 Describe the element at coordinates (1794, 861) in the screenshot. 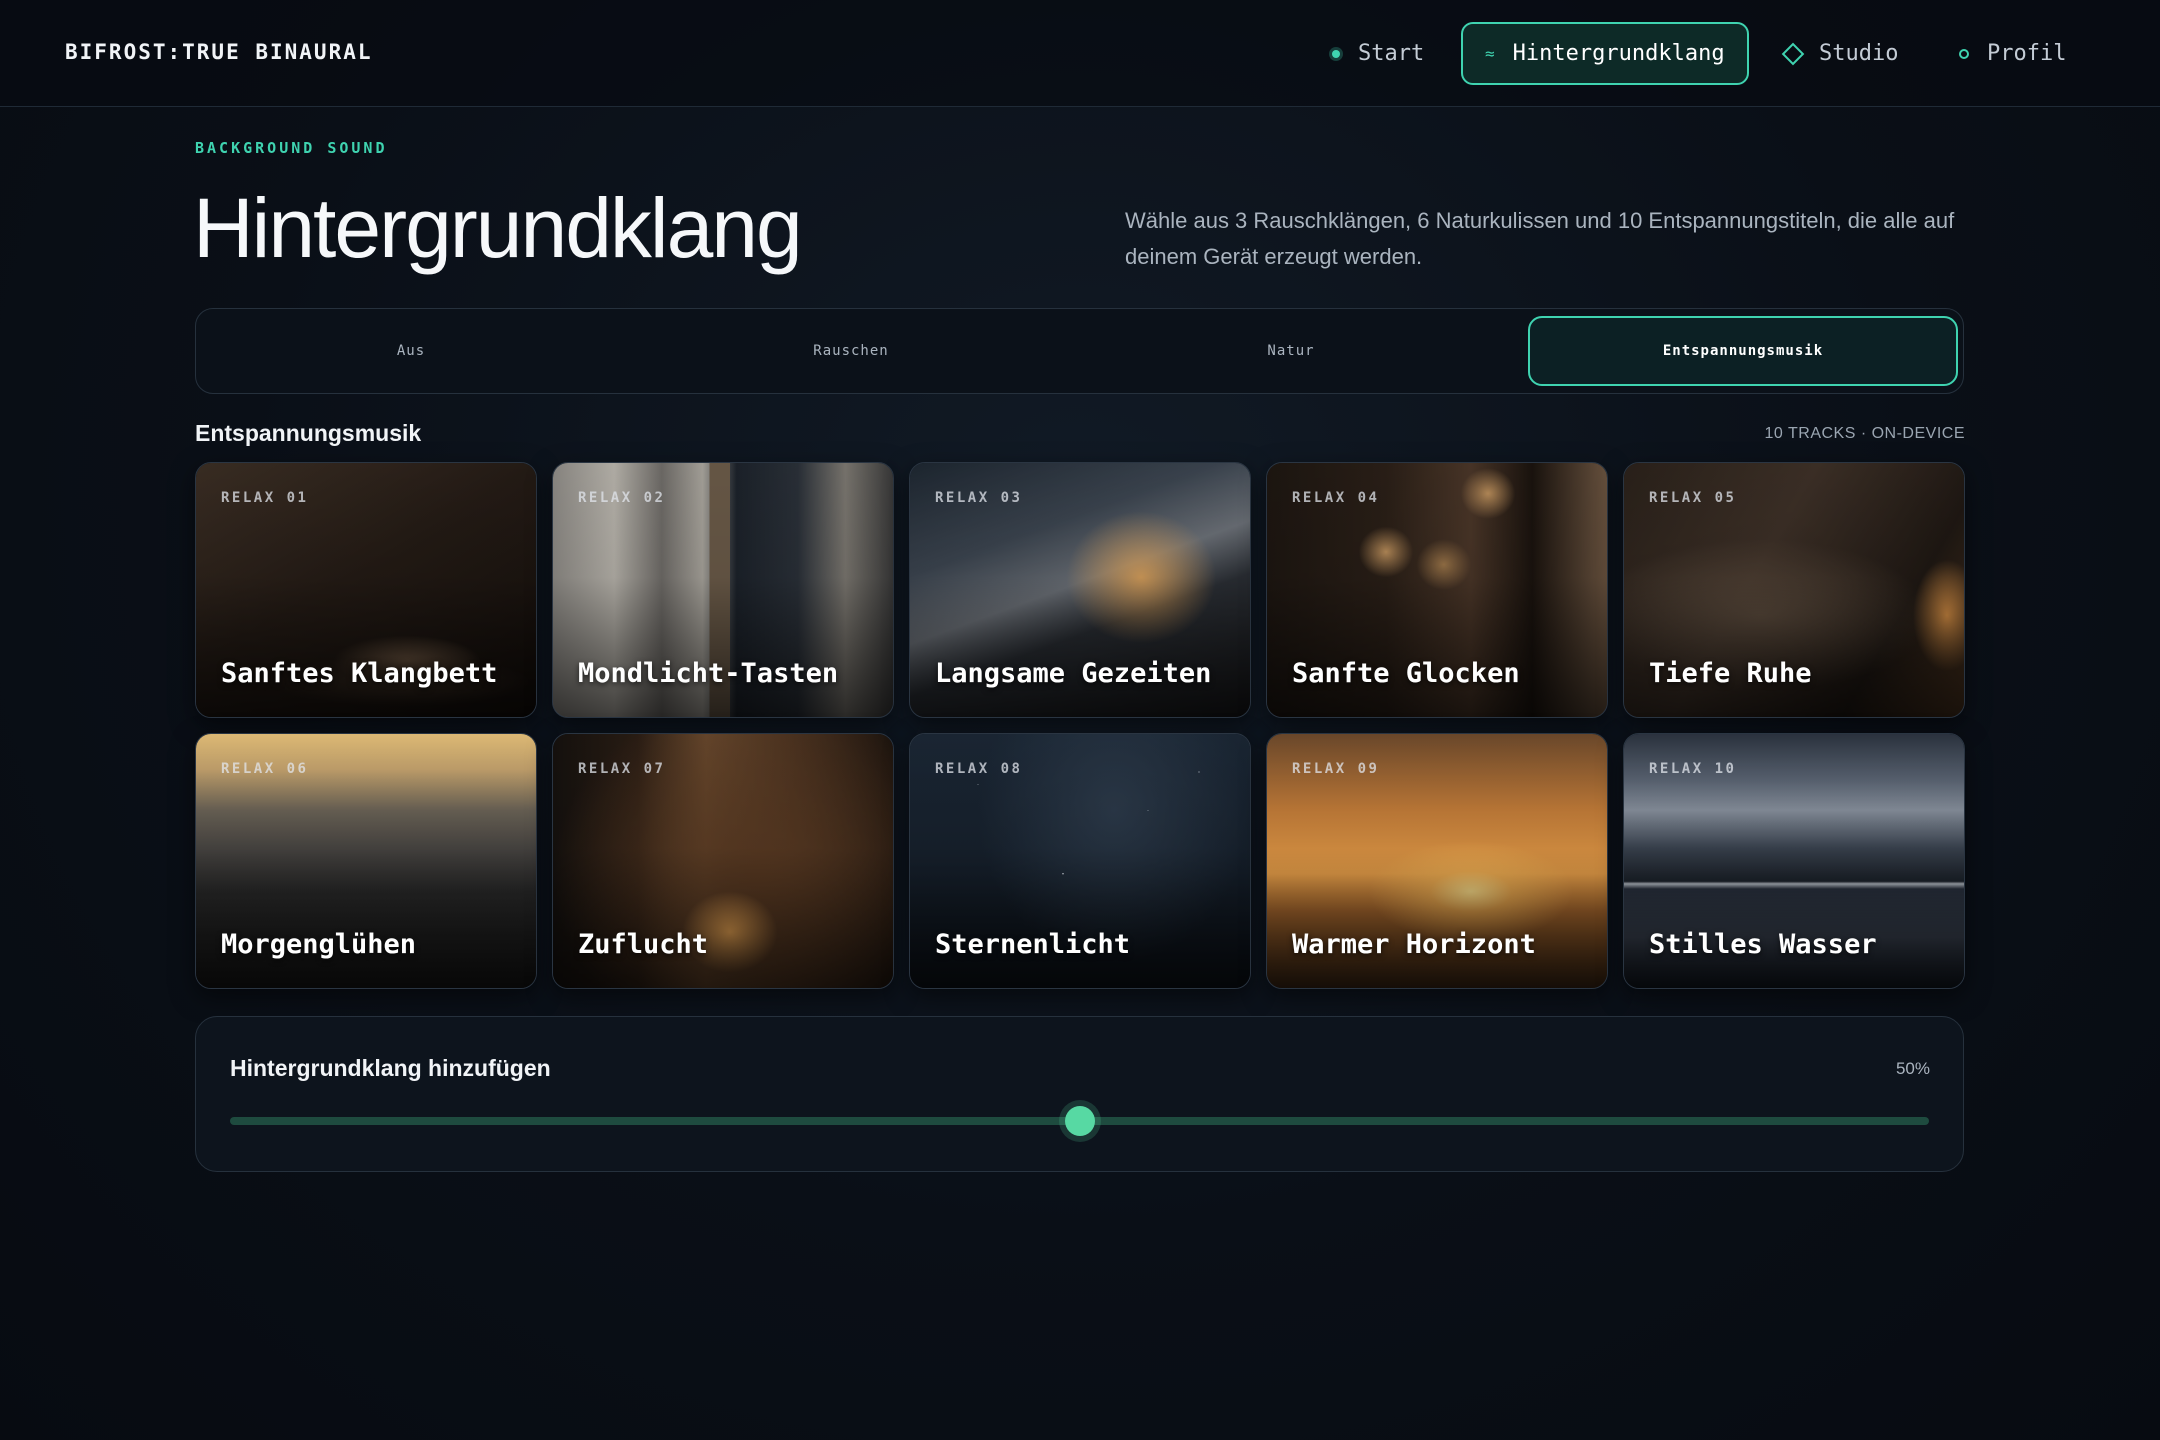

I see `track-card-relax-10: RELAX 10 Stilles Wasser` at that location.